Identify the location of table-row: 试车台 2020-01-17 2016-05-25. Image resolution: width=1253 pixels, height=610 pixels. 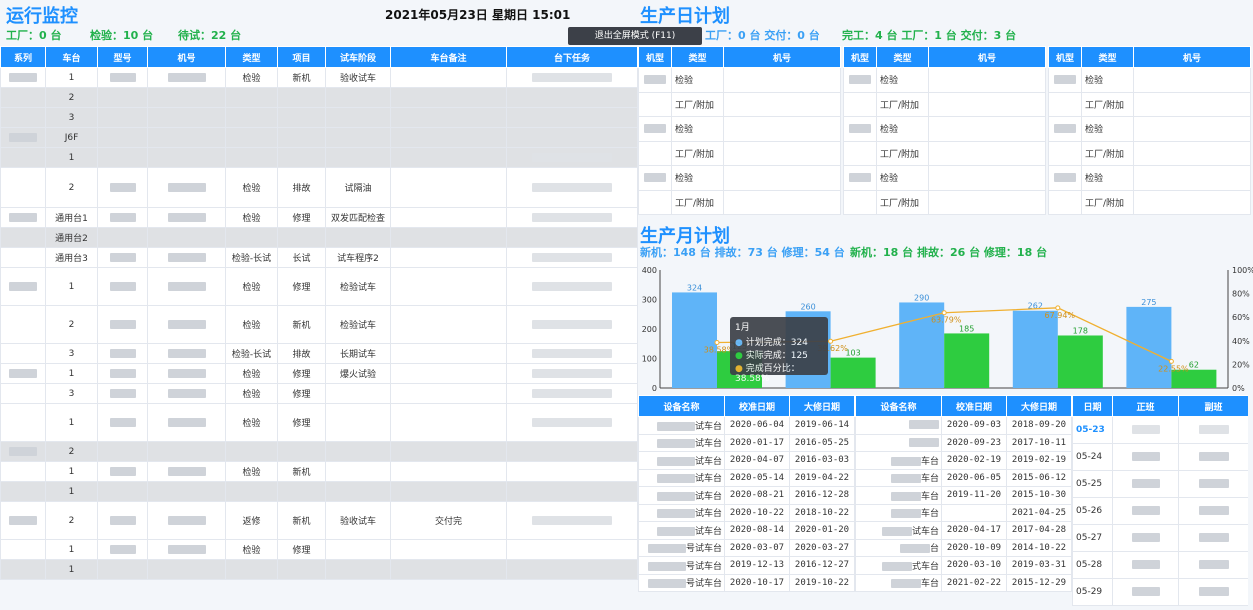
(746, 442).